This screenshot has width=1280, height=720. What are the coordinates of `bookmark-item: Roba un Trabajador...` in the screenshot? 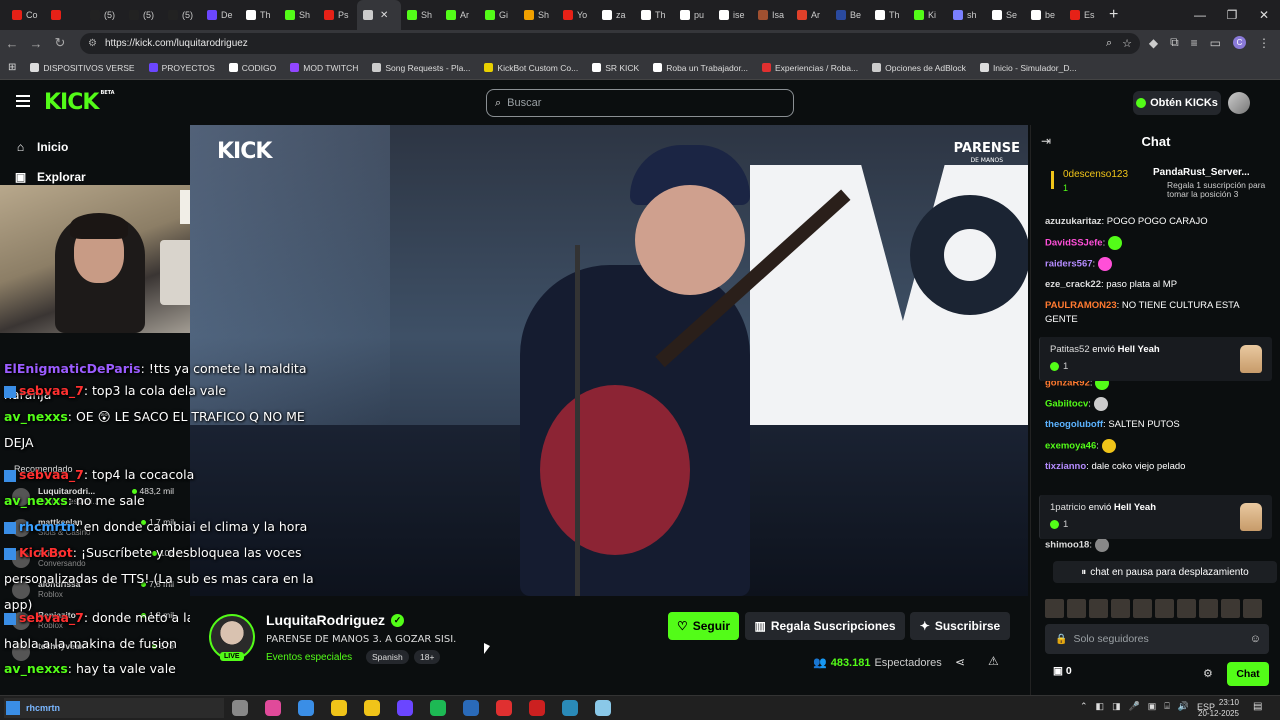 It's located at (700, 68).